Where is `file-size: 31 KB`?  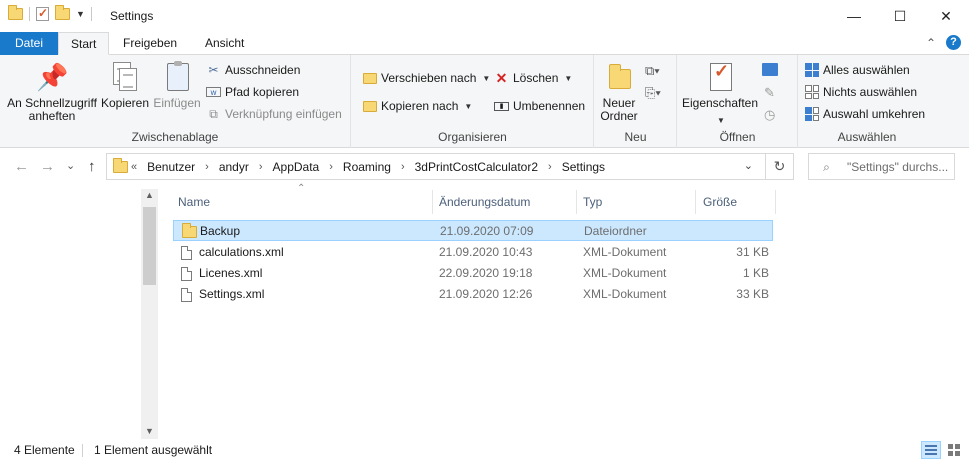
file-size: 31 KB is located at coordinates (752, 252).